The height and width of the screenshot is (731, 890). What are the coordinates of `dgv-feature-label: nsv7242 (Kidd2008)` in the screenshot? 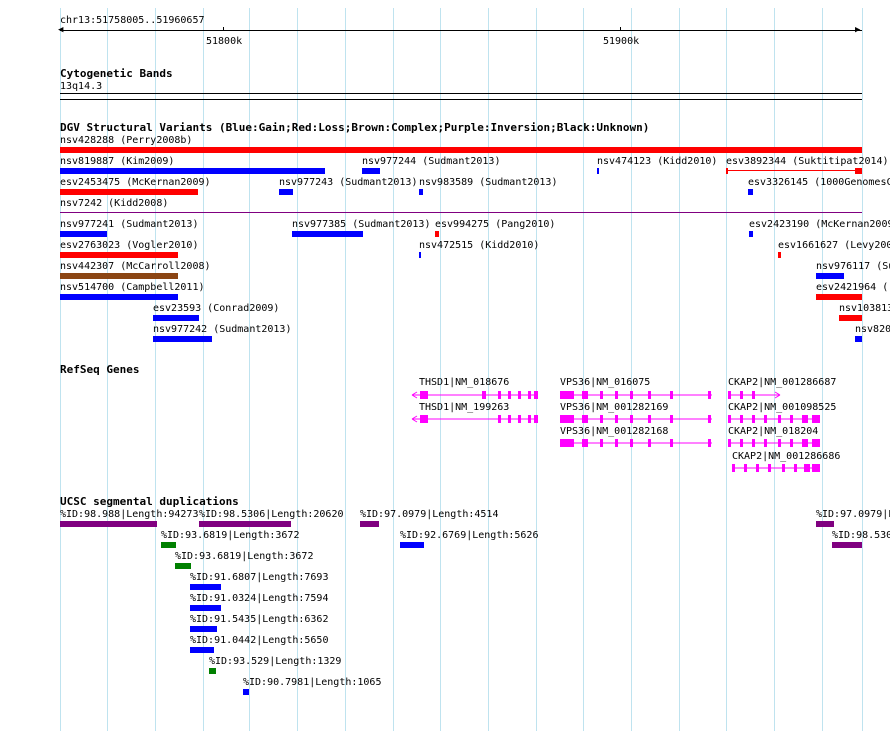 It's located at (114, 203).